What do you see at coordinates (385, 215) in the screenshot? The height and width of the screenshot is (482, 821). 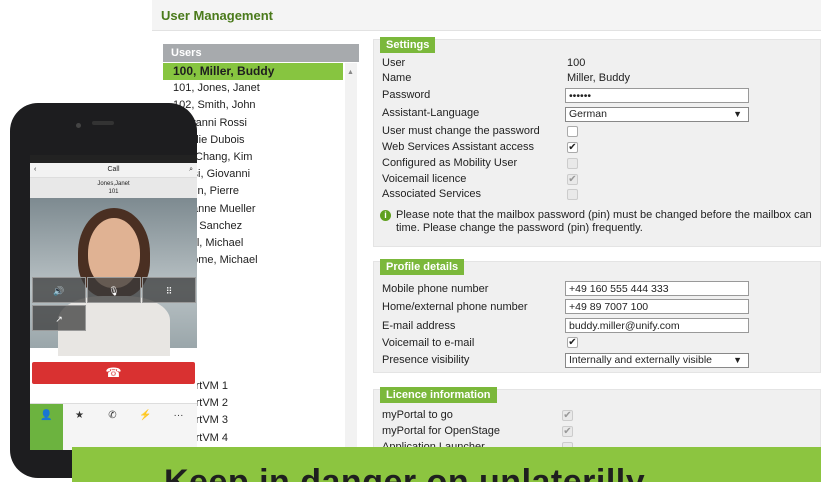 I see `info-icon: i` at bounding box center [385, 215].